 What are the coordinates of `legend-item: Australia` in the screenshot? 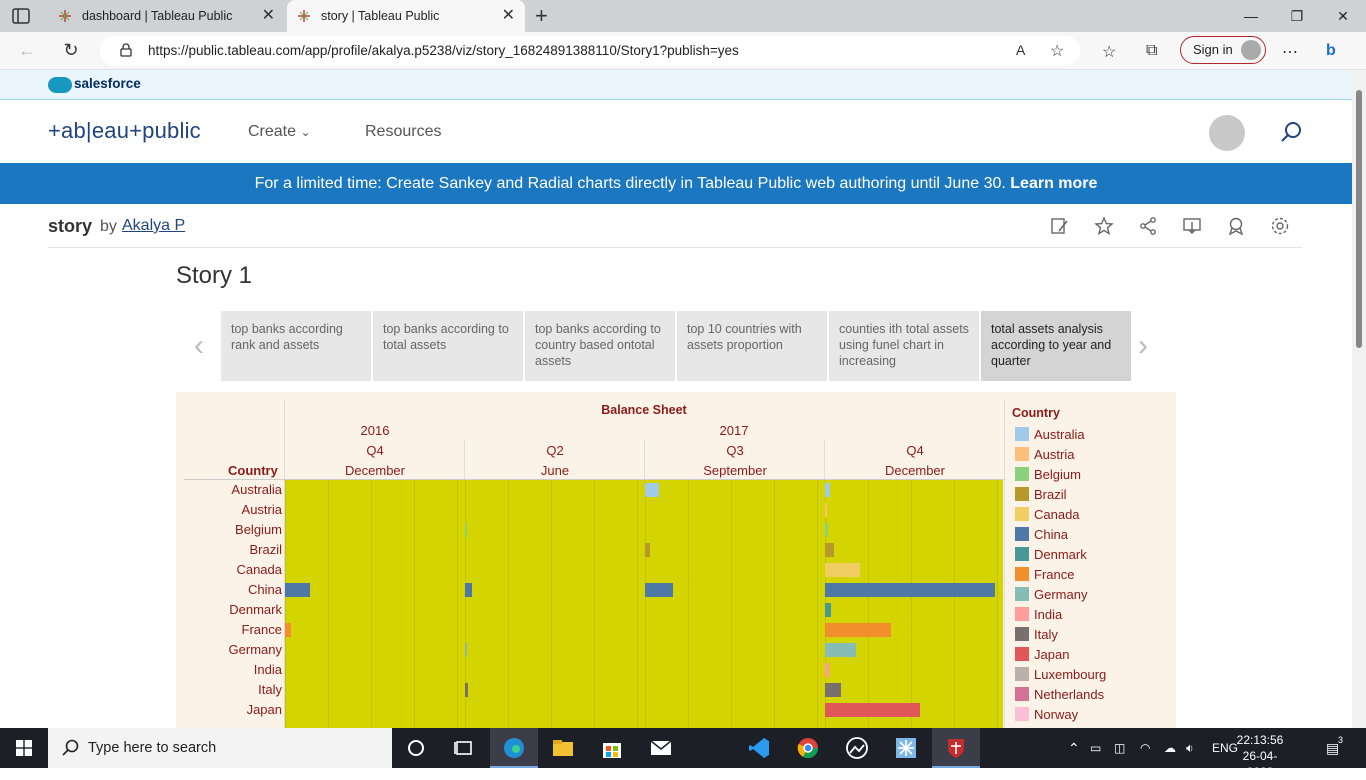 It's located at (1050, 434).